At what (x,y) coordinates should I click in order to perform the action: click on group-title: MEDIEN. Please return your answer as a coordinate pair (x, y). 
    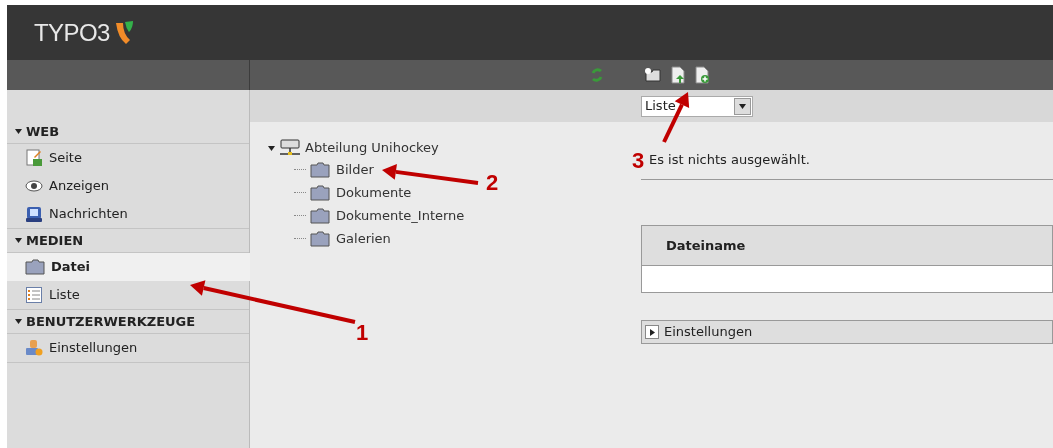
    Looking at the image, I should click on (55, 240).